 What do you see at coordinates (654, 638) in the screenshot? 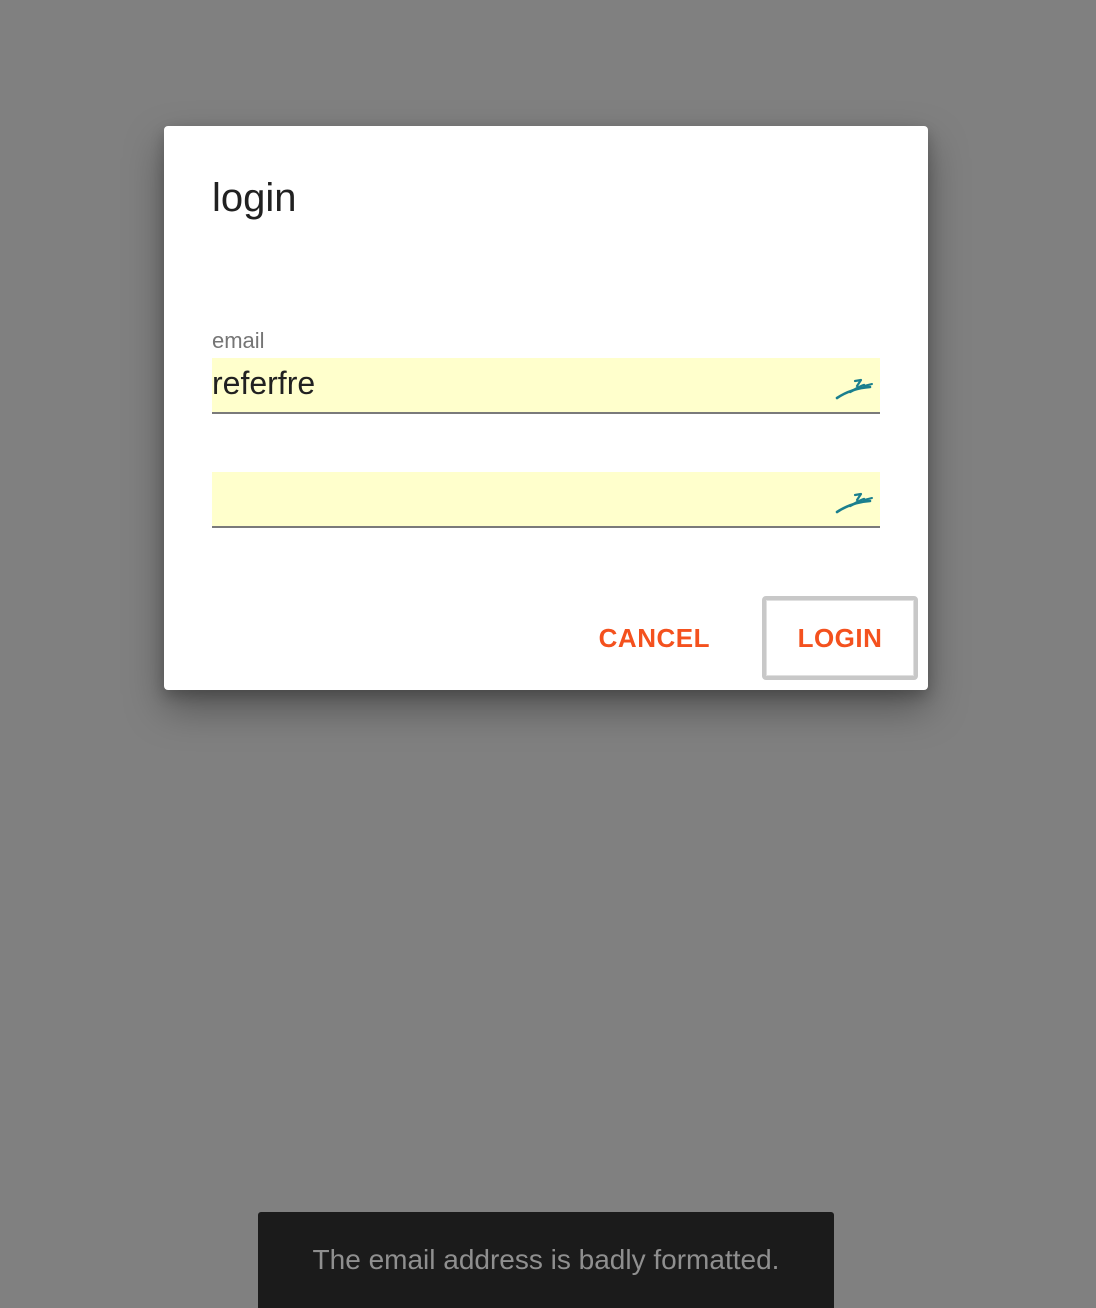
I see `cancel-button: CANCEL` at bounding box center [654, 638].